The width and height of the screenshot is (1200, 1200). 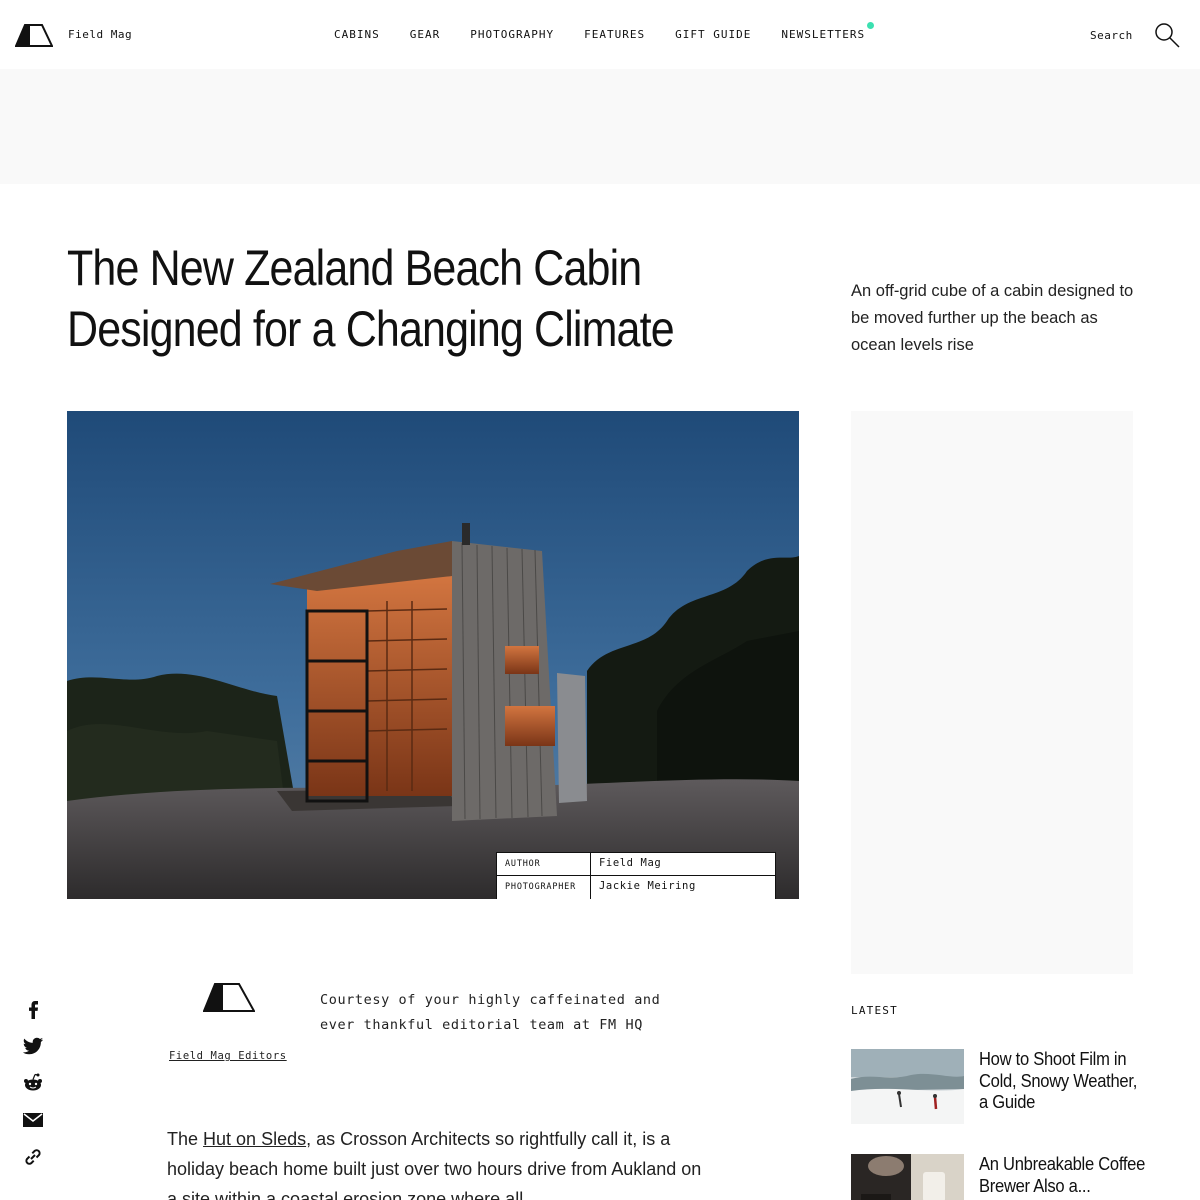 I want to click on credit-value: Field Mag, so click(x=626, y=864).